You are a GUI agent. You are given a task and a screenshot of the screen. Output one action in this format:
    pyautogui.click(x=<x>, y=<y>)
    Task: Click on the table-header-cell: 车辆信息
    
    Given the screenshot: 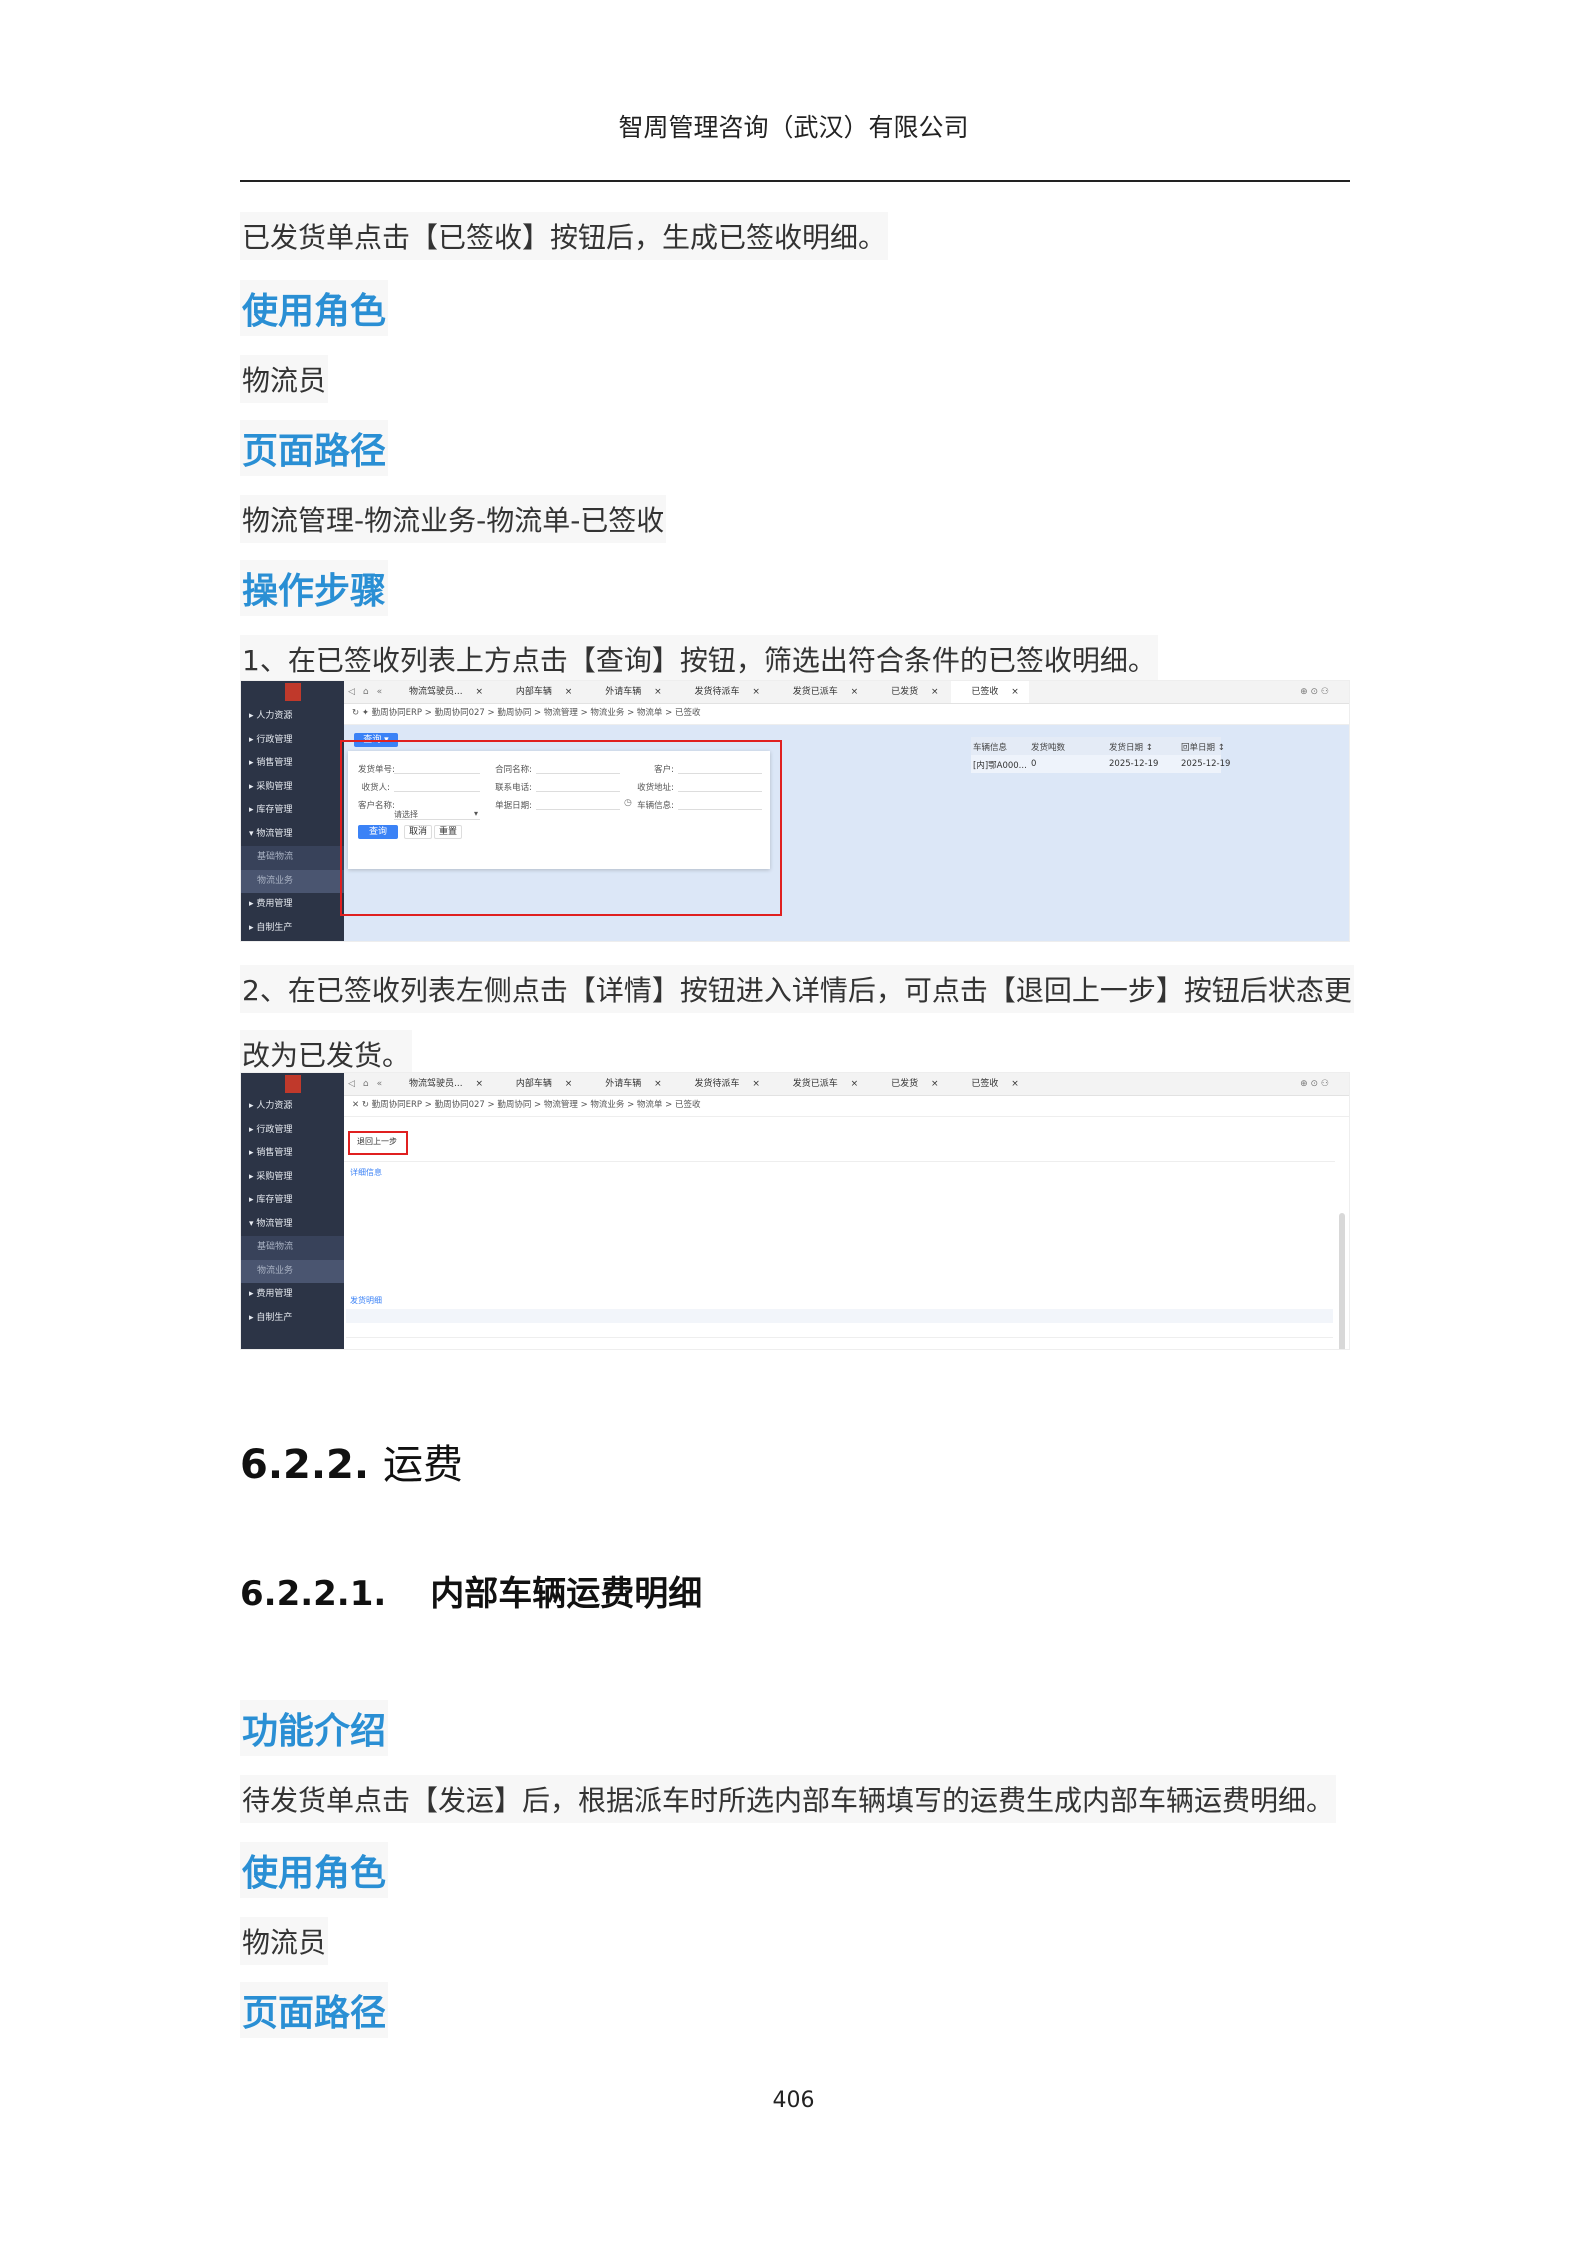 What is the action you would take?
    pyautogui.click(x=990, y=748)
    